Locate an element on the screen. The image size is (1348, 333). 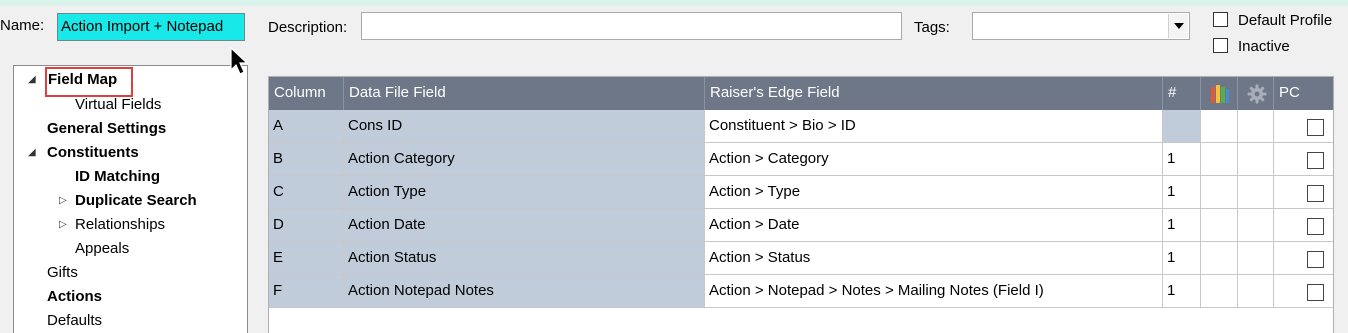
table-row: D Action Date Action > Date 1 is located at coordinates (801, 225).